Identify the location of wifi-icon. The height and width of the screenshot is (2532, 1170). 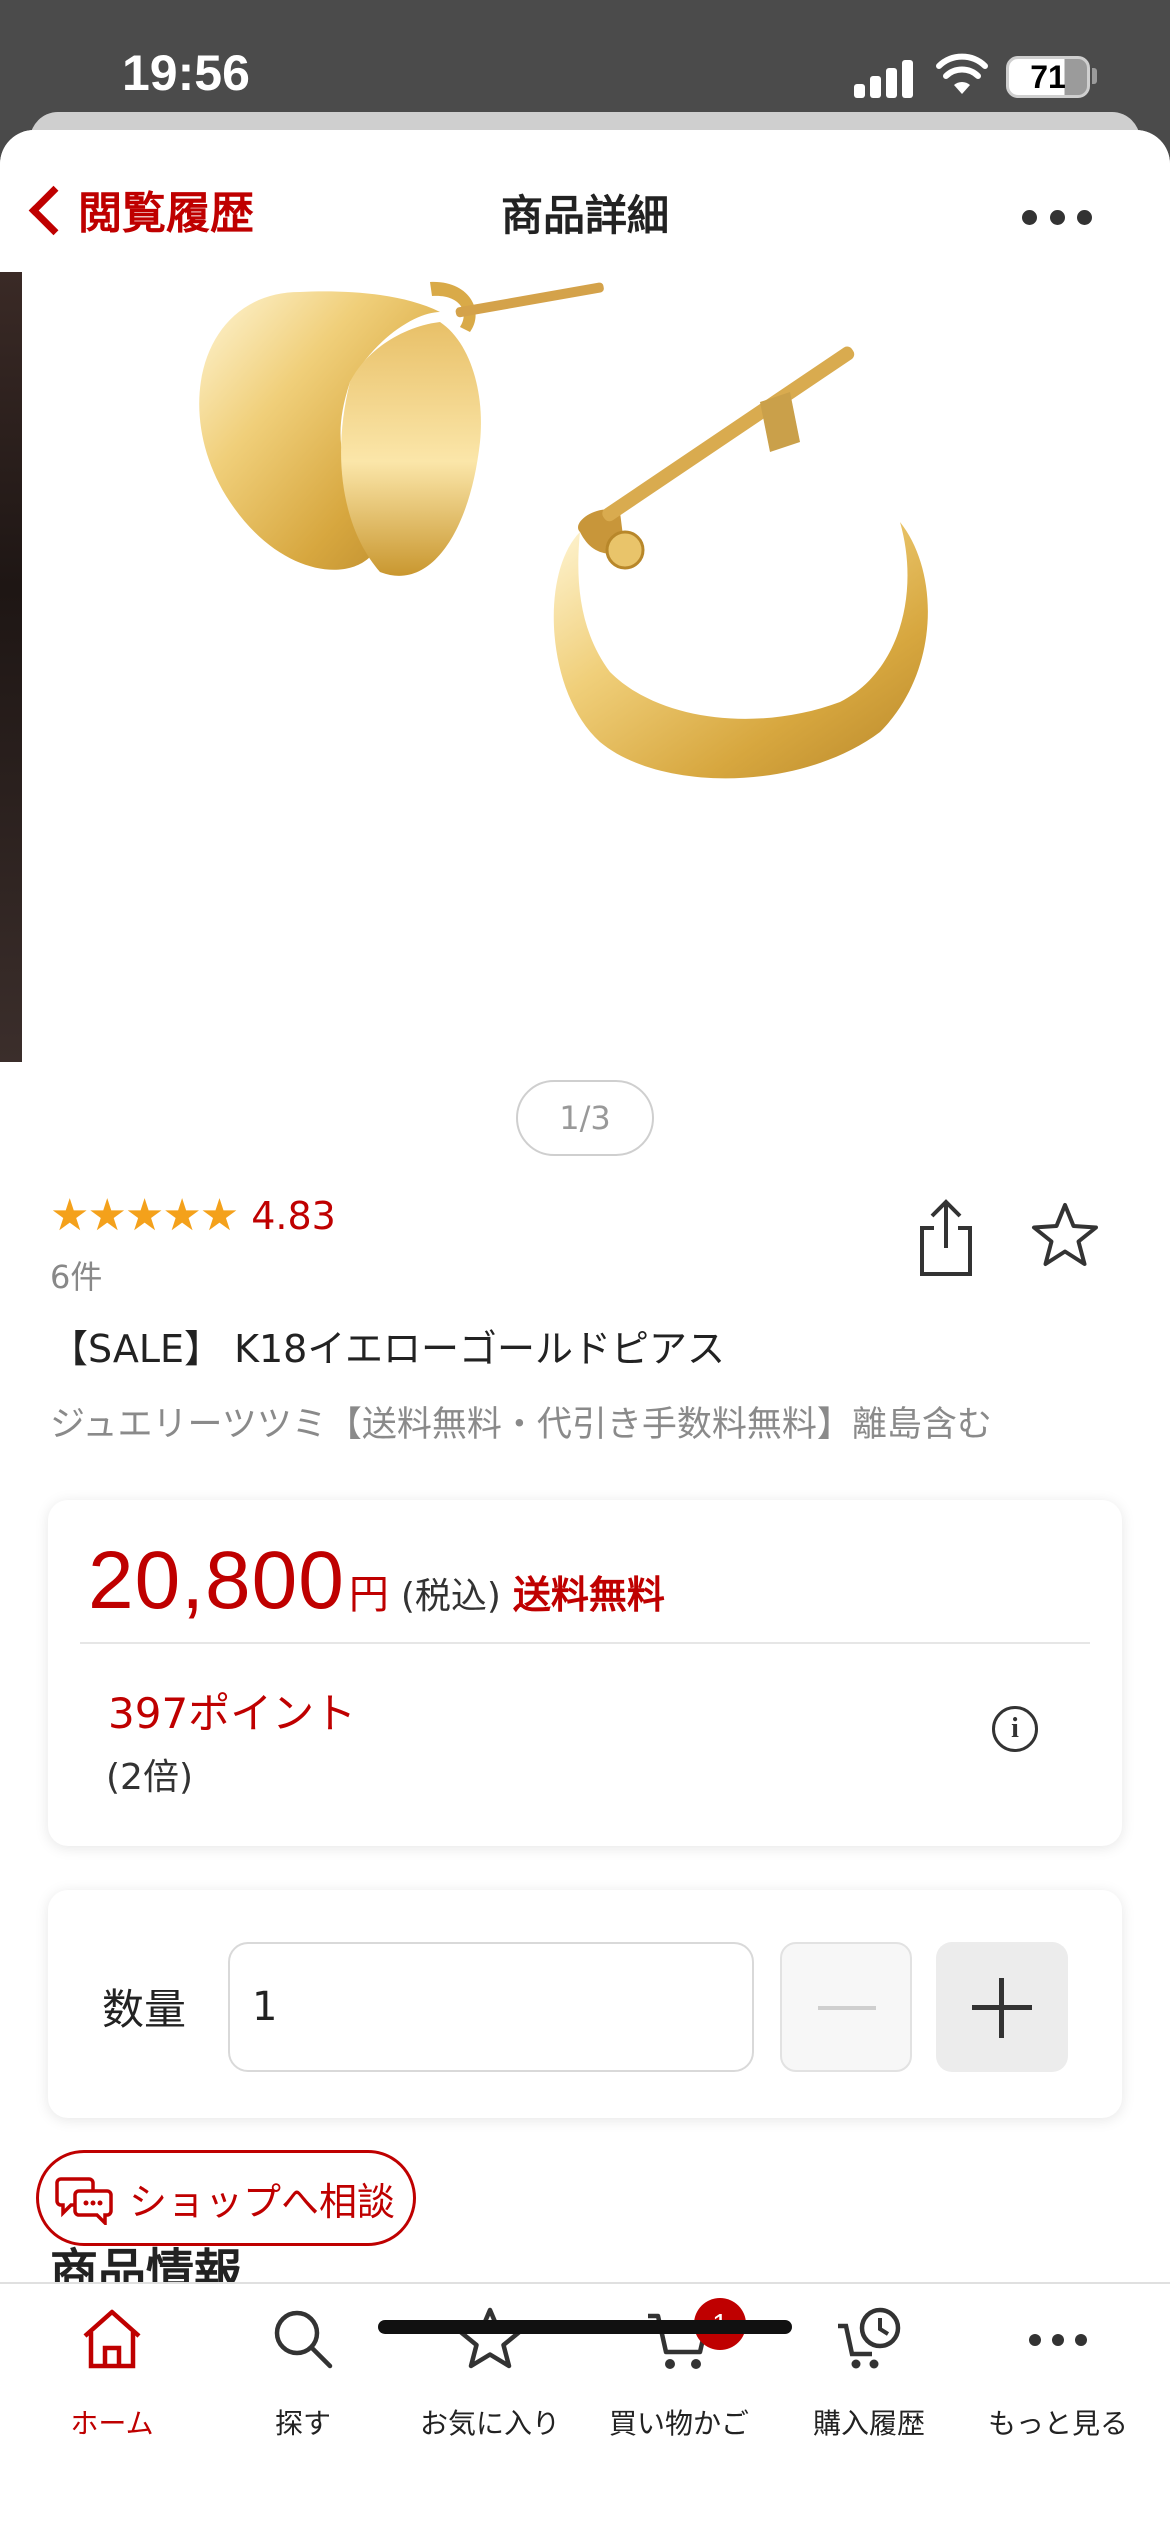
(962, 73).